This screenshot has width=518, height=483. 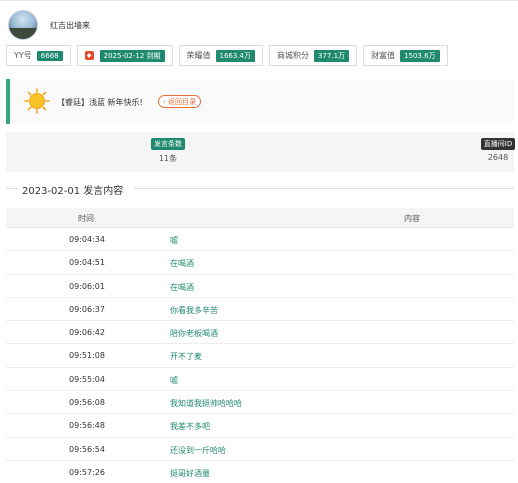 I want to click on notice-text: 【睿廷】浅蓝 新年快乐!, so click(x=100, y=102).